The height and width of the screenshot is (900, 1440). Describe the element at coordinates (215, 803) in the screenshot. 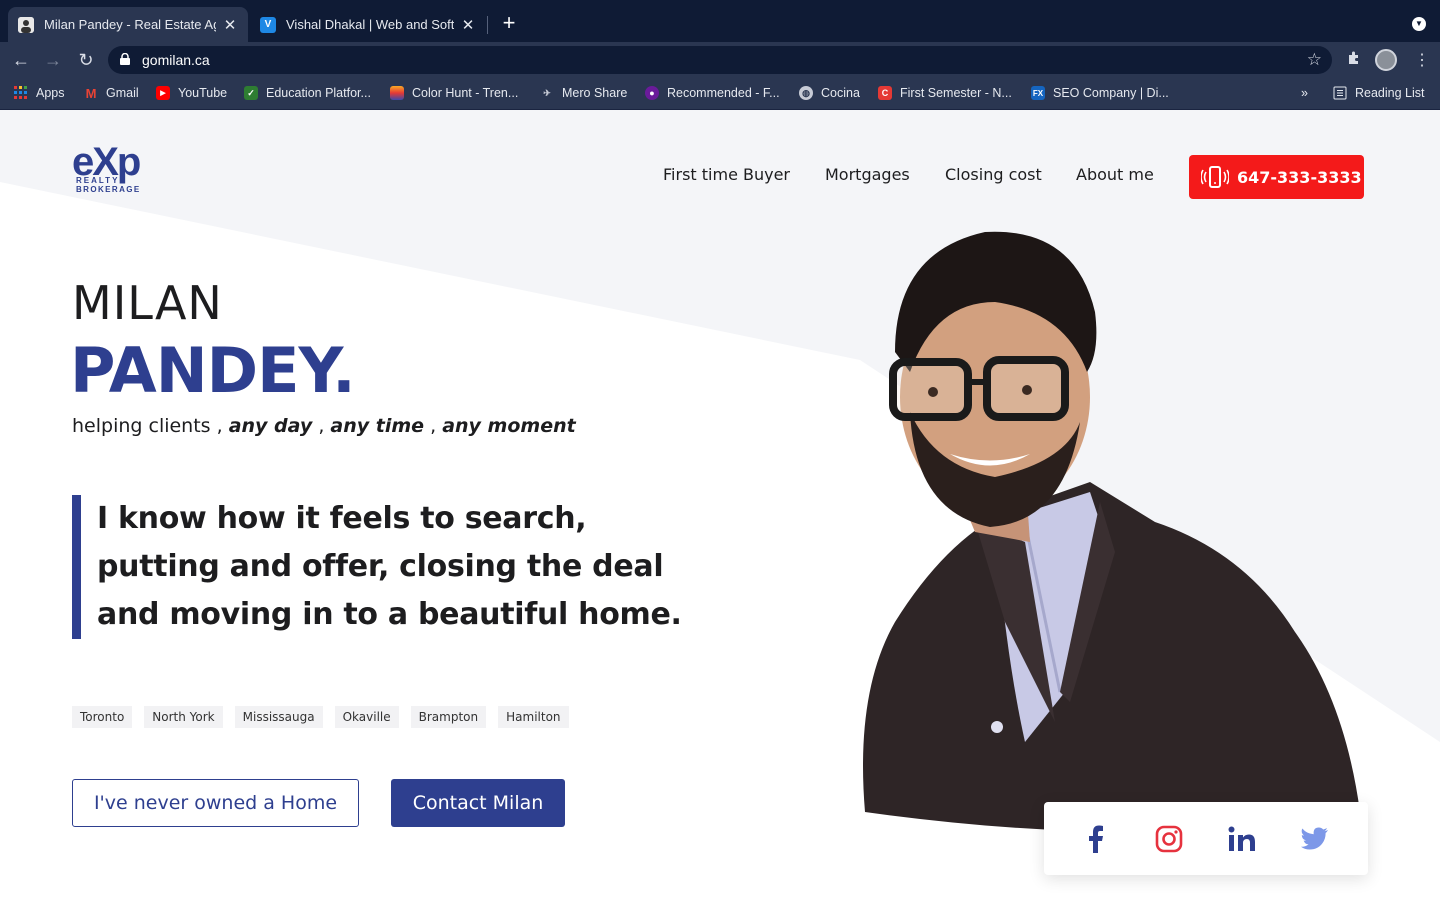

I see `never-owned-home-button: I've never owned a Home` at that location.